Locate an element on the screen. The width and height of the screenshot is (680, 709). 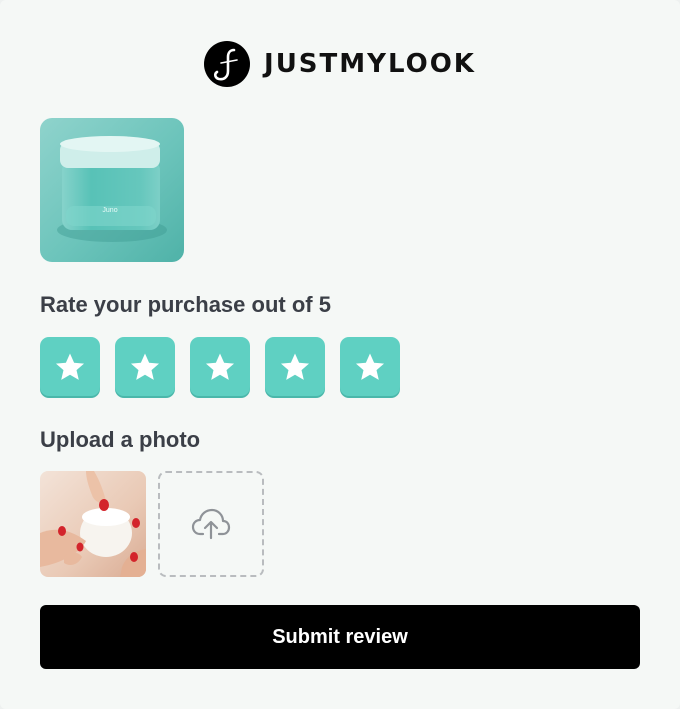
rating-label: Rate your purchase out of 5 is located at coordinates (185, 304).